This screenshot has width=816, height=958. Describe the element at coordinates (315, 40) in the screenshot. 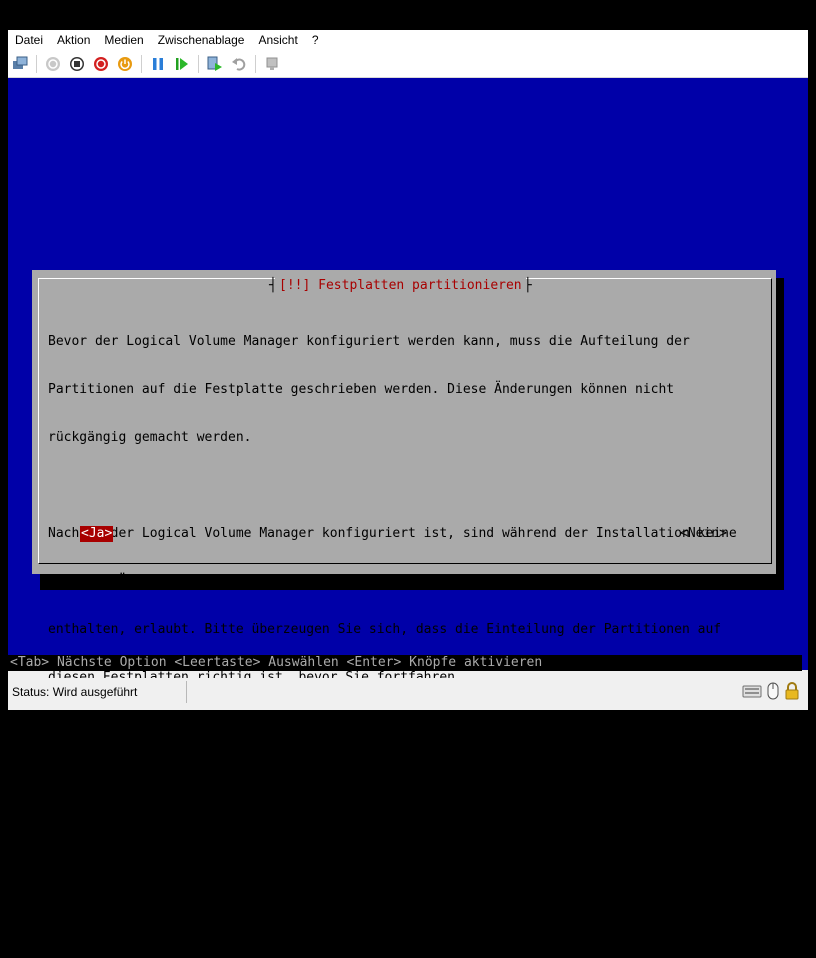

I see `menu-help: ?` at that location.